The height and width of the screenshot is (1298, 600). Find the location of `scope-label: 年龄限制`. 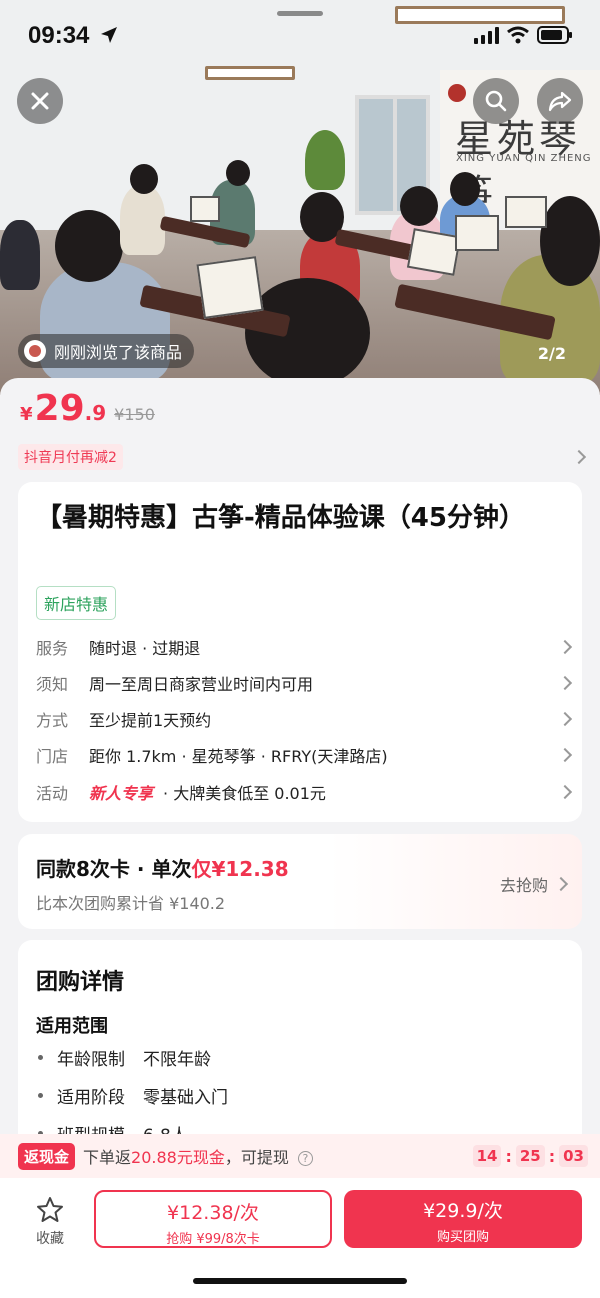

scope-label: 年龄限制 is located at coordinates (91, 1060).